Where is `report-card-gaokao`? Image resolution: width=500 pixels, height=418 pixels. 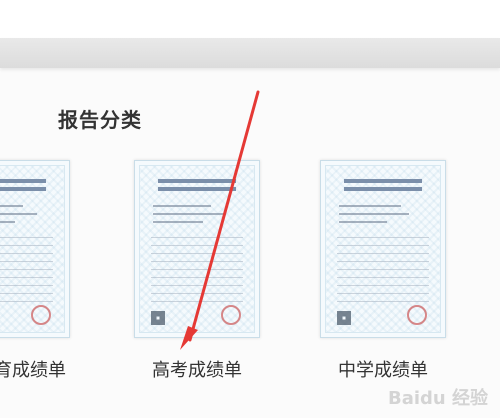
report-card-gaokao is located at coordinates (197, 249).